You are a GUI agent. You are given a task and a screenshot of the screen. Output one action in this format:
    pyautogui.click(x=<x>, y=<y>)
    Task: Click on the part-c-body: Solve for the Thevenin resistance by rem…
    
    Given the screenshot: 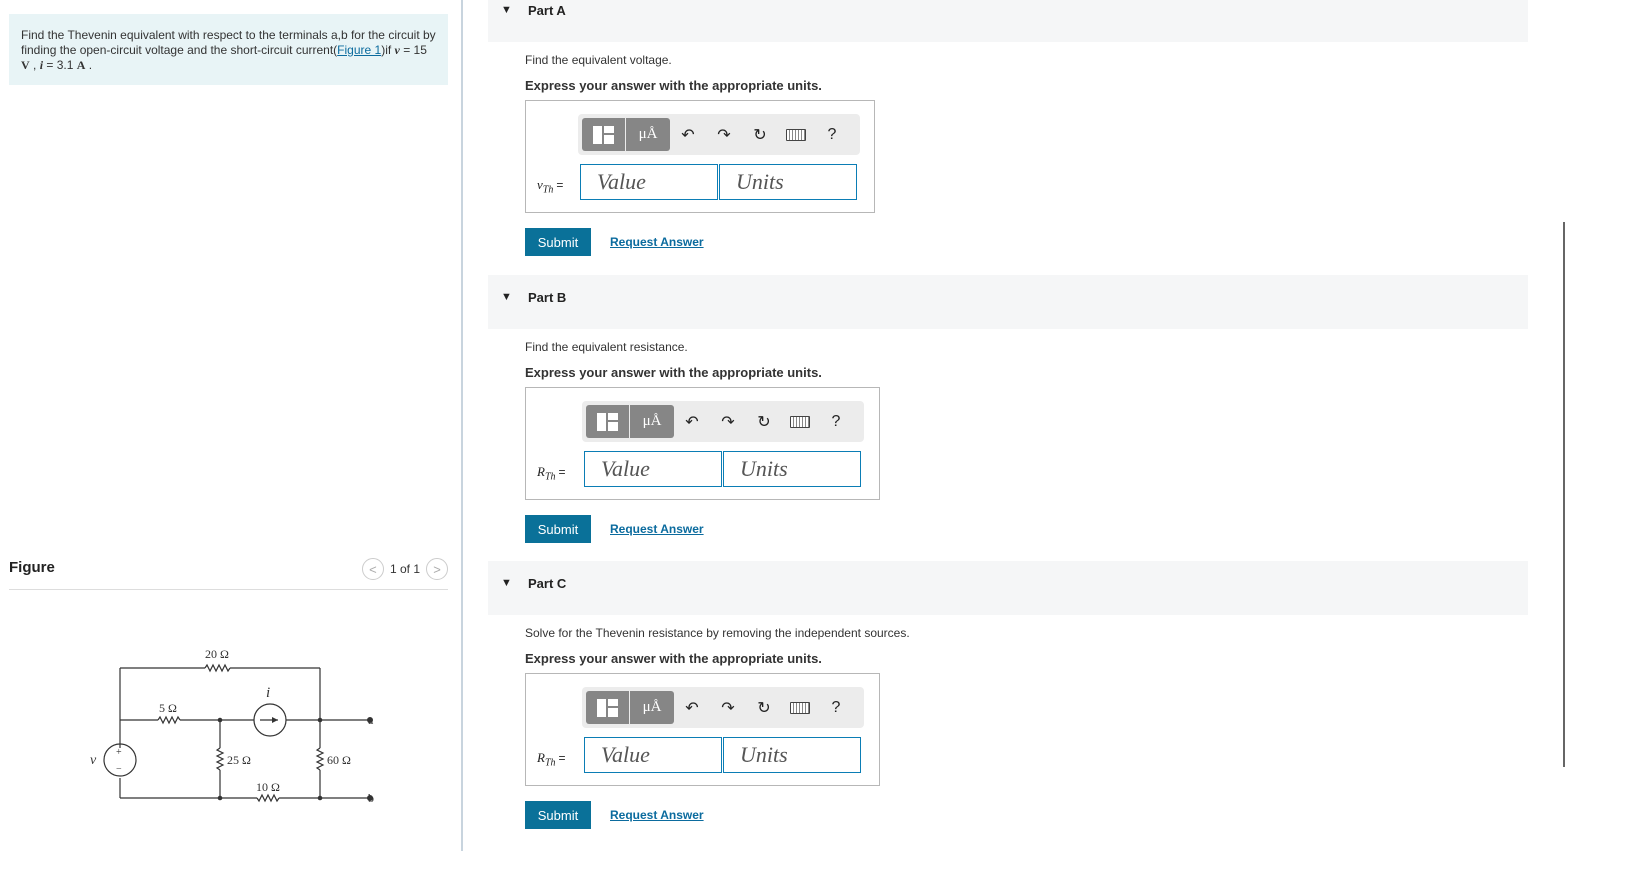 What is the action you would take?
    pyautogui.click(x=925, y=727)
    